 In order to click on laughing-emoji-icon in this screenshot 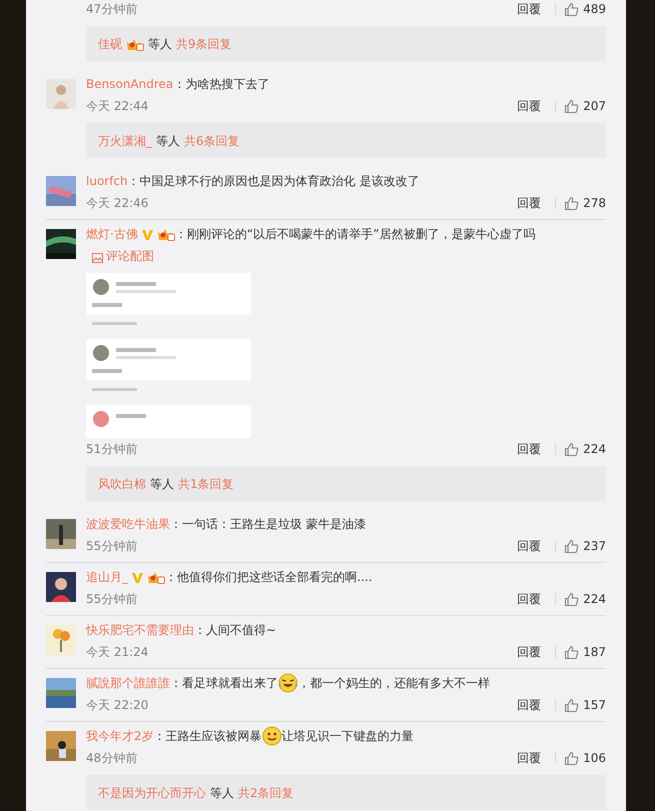, I will do `click(288, 683)`.